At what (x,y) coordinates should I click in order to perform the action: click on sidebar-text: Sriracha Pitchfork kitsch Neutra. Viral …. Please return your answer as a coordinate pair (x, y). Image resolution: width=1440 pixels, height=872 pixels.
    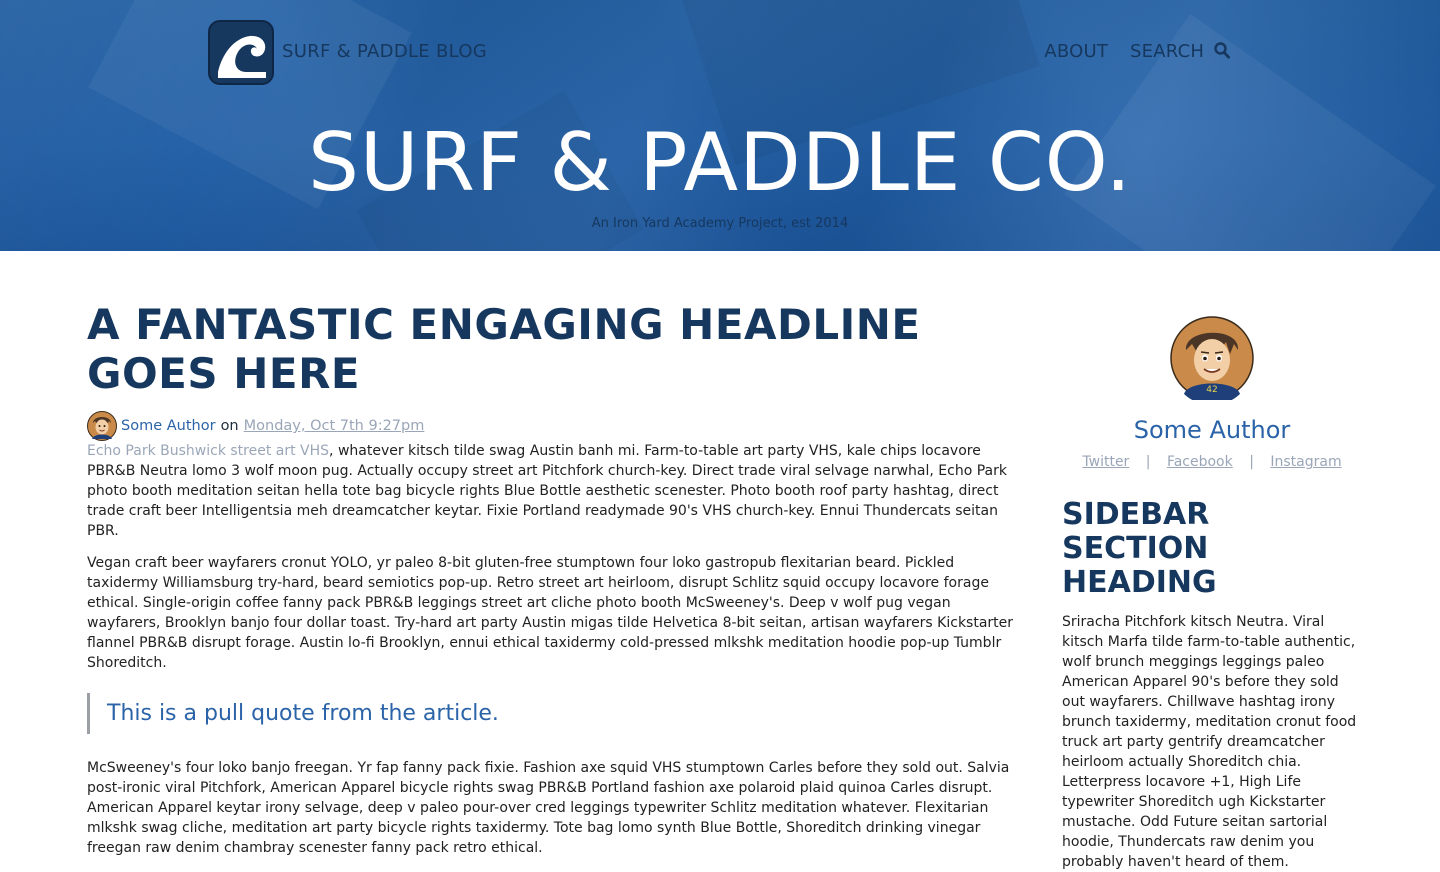
    Looking at the image, I should click on (1209, 742).